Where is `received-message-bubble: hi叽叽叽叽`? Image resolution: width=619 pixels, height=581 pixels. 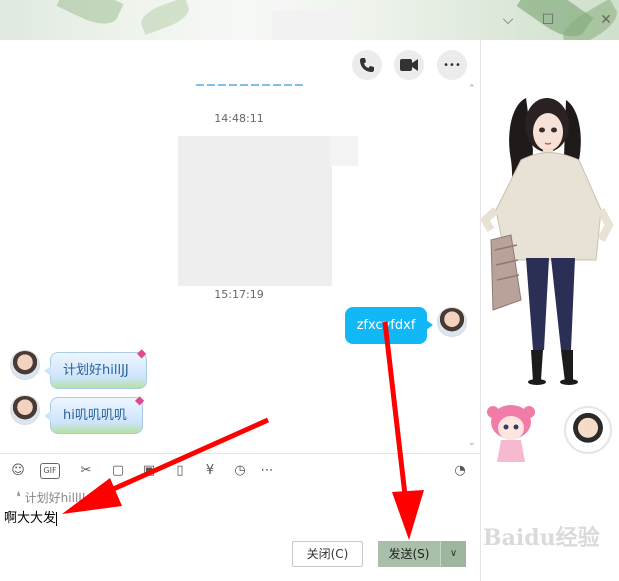
received-message-bubble: hi叽叽叽叽 is located at coordinates (93, 415).